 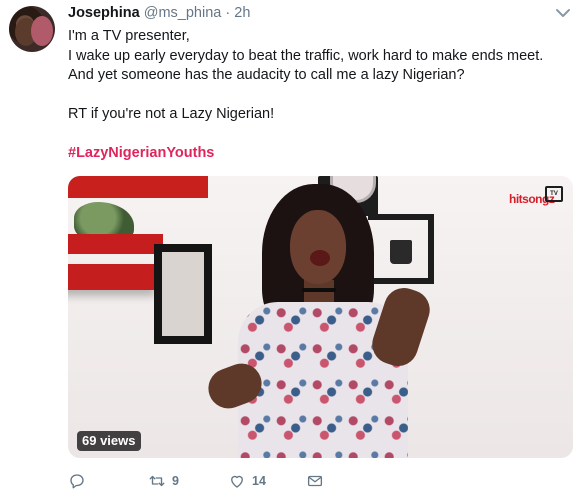 I want to click on retweet-button: 9, so click(x=163, y=481).